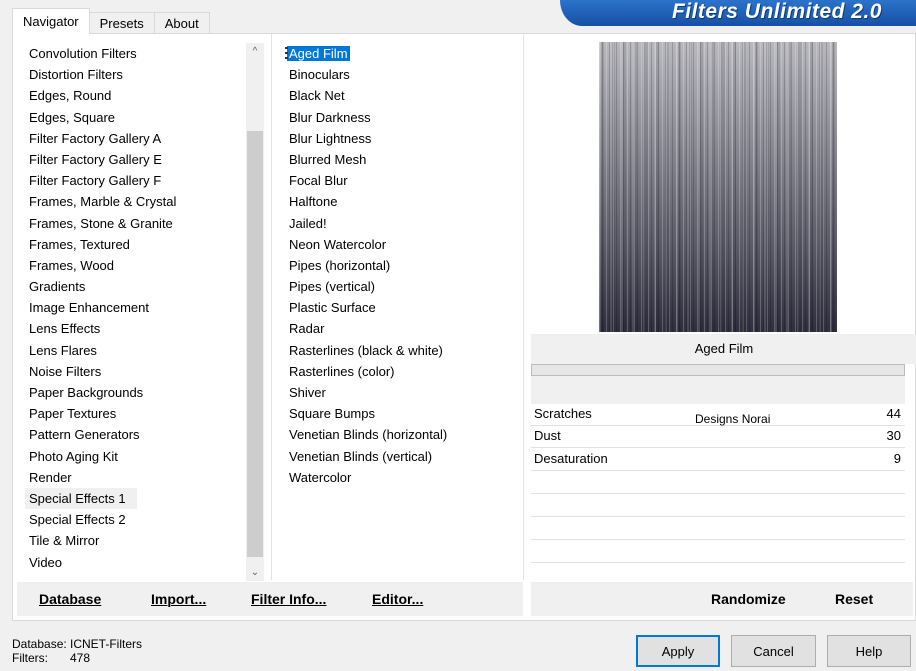  I want to click on database-label: Database:, so click(39, 644).